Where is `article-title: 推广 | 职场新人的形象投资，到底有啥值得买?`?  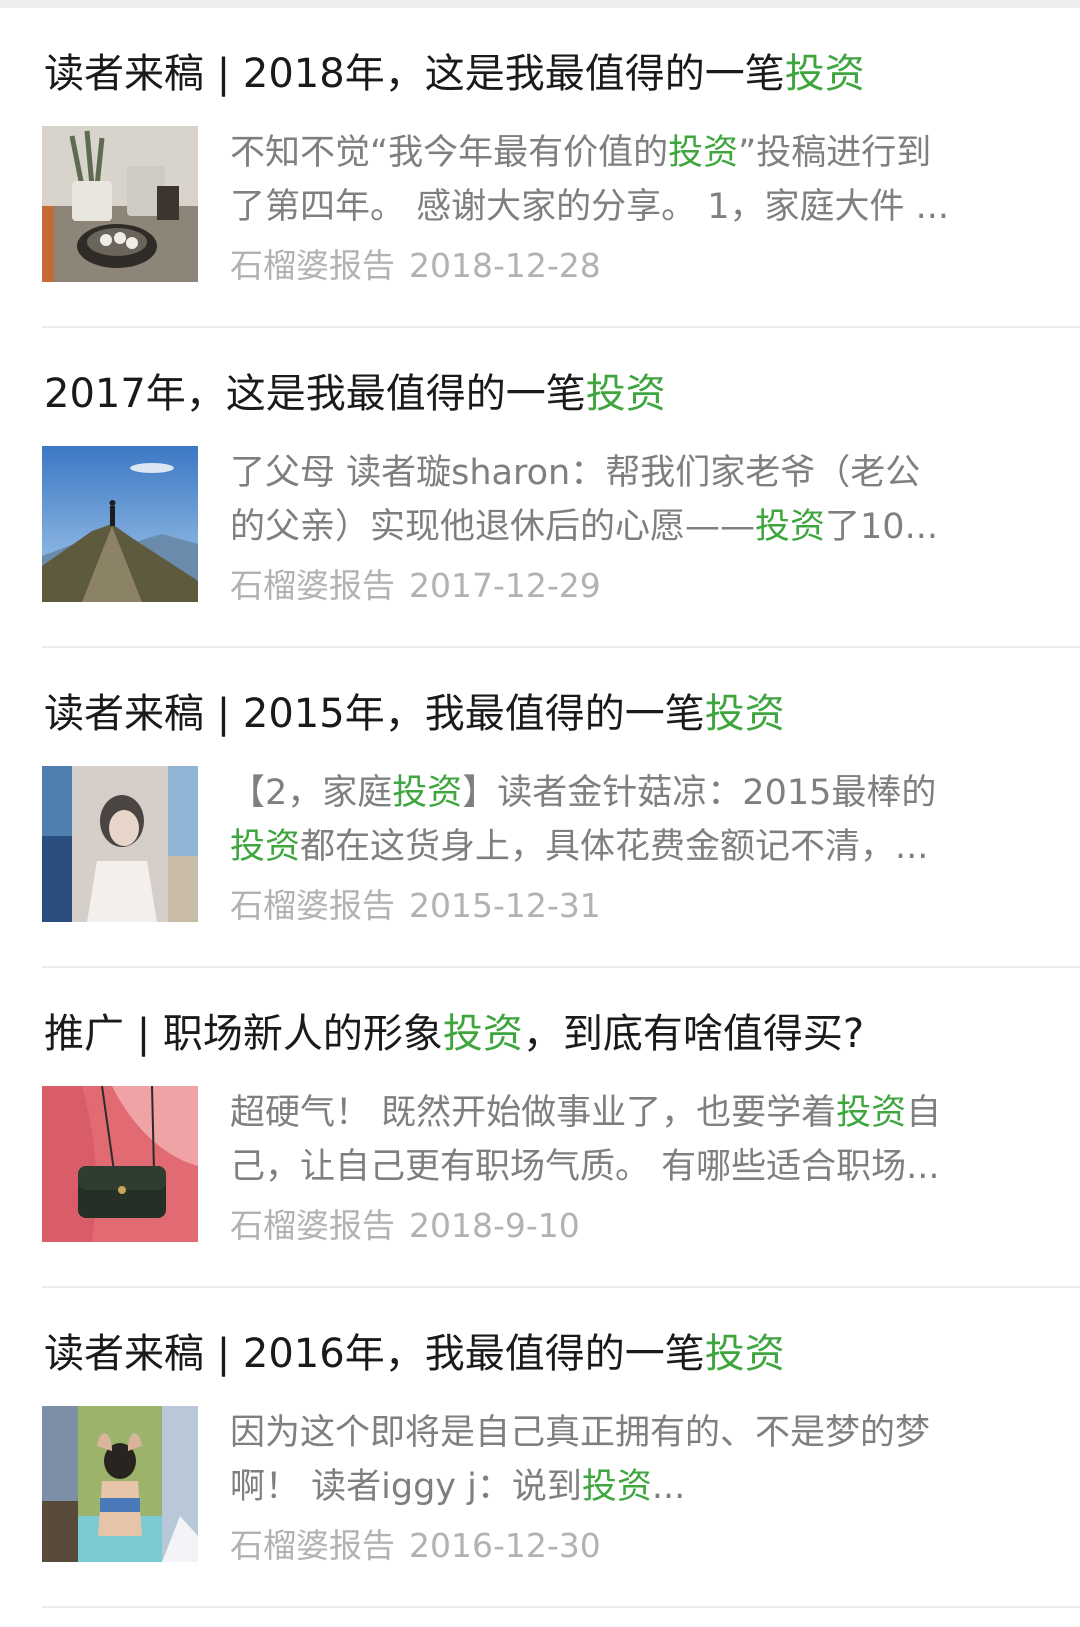 article-title: 推广 | 职场新人的形象投资，到底有啥值得买? is located at coordinates (544, 1034).